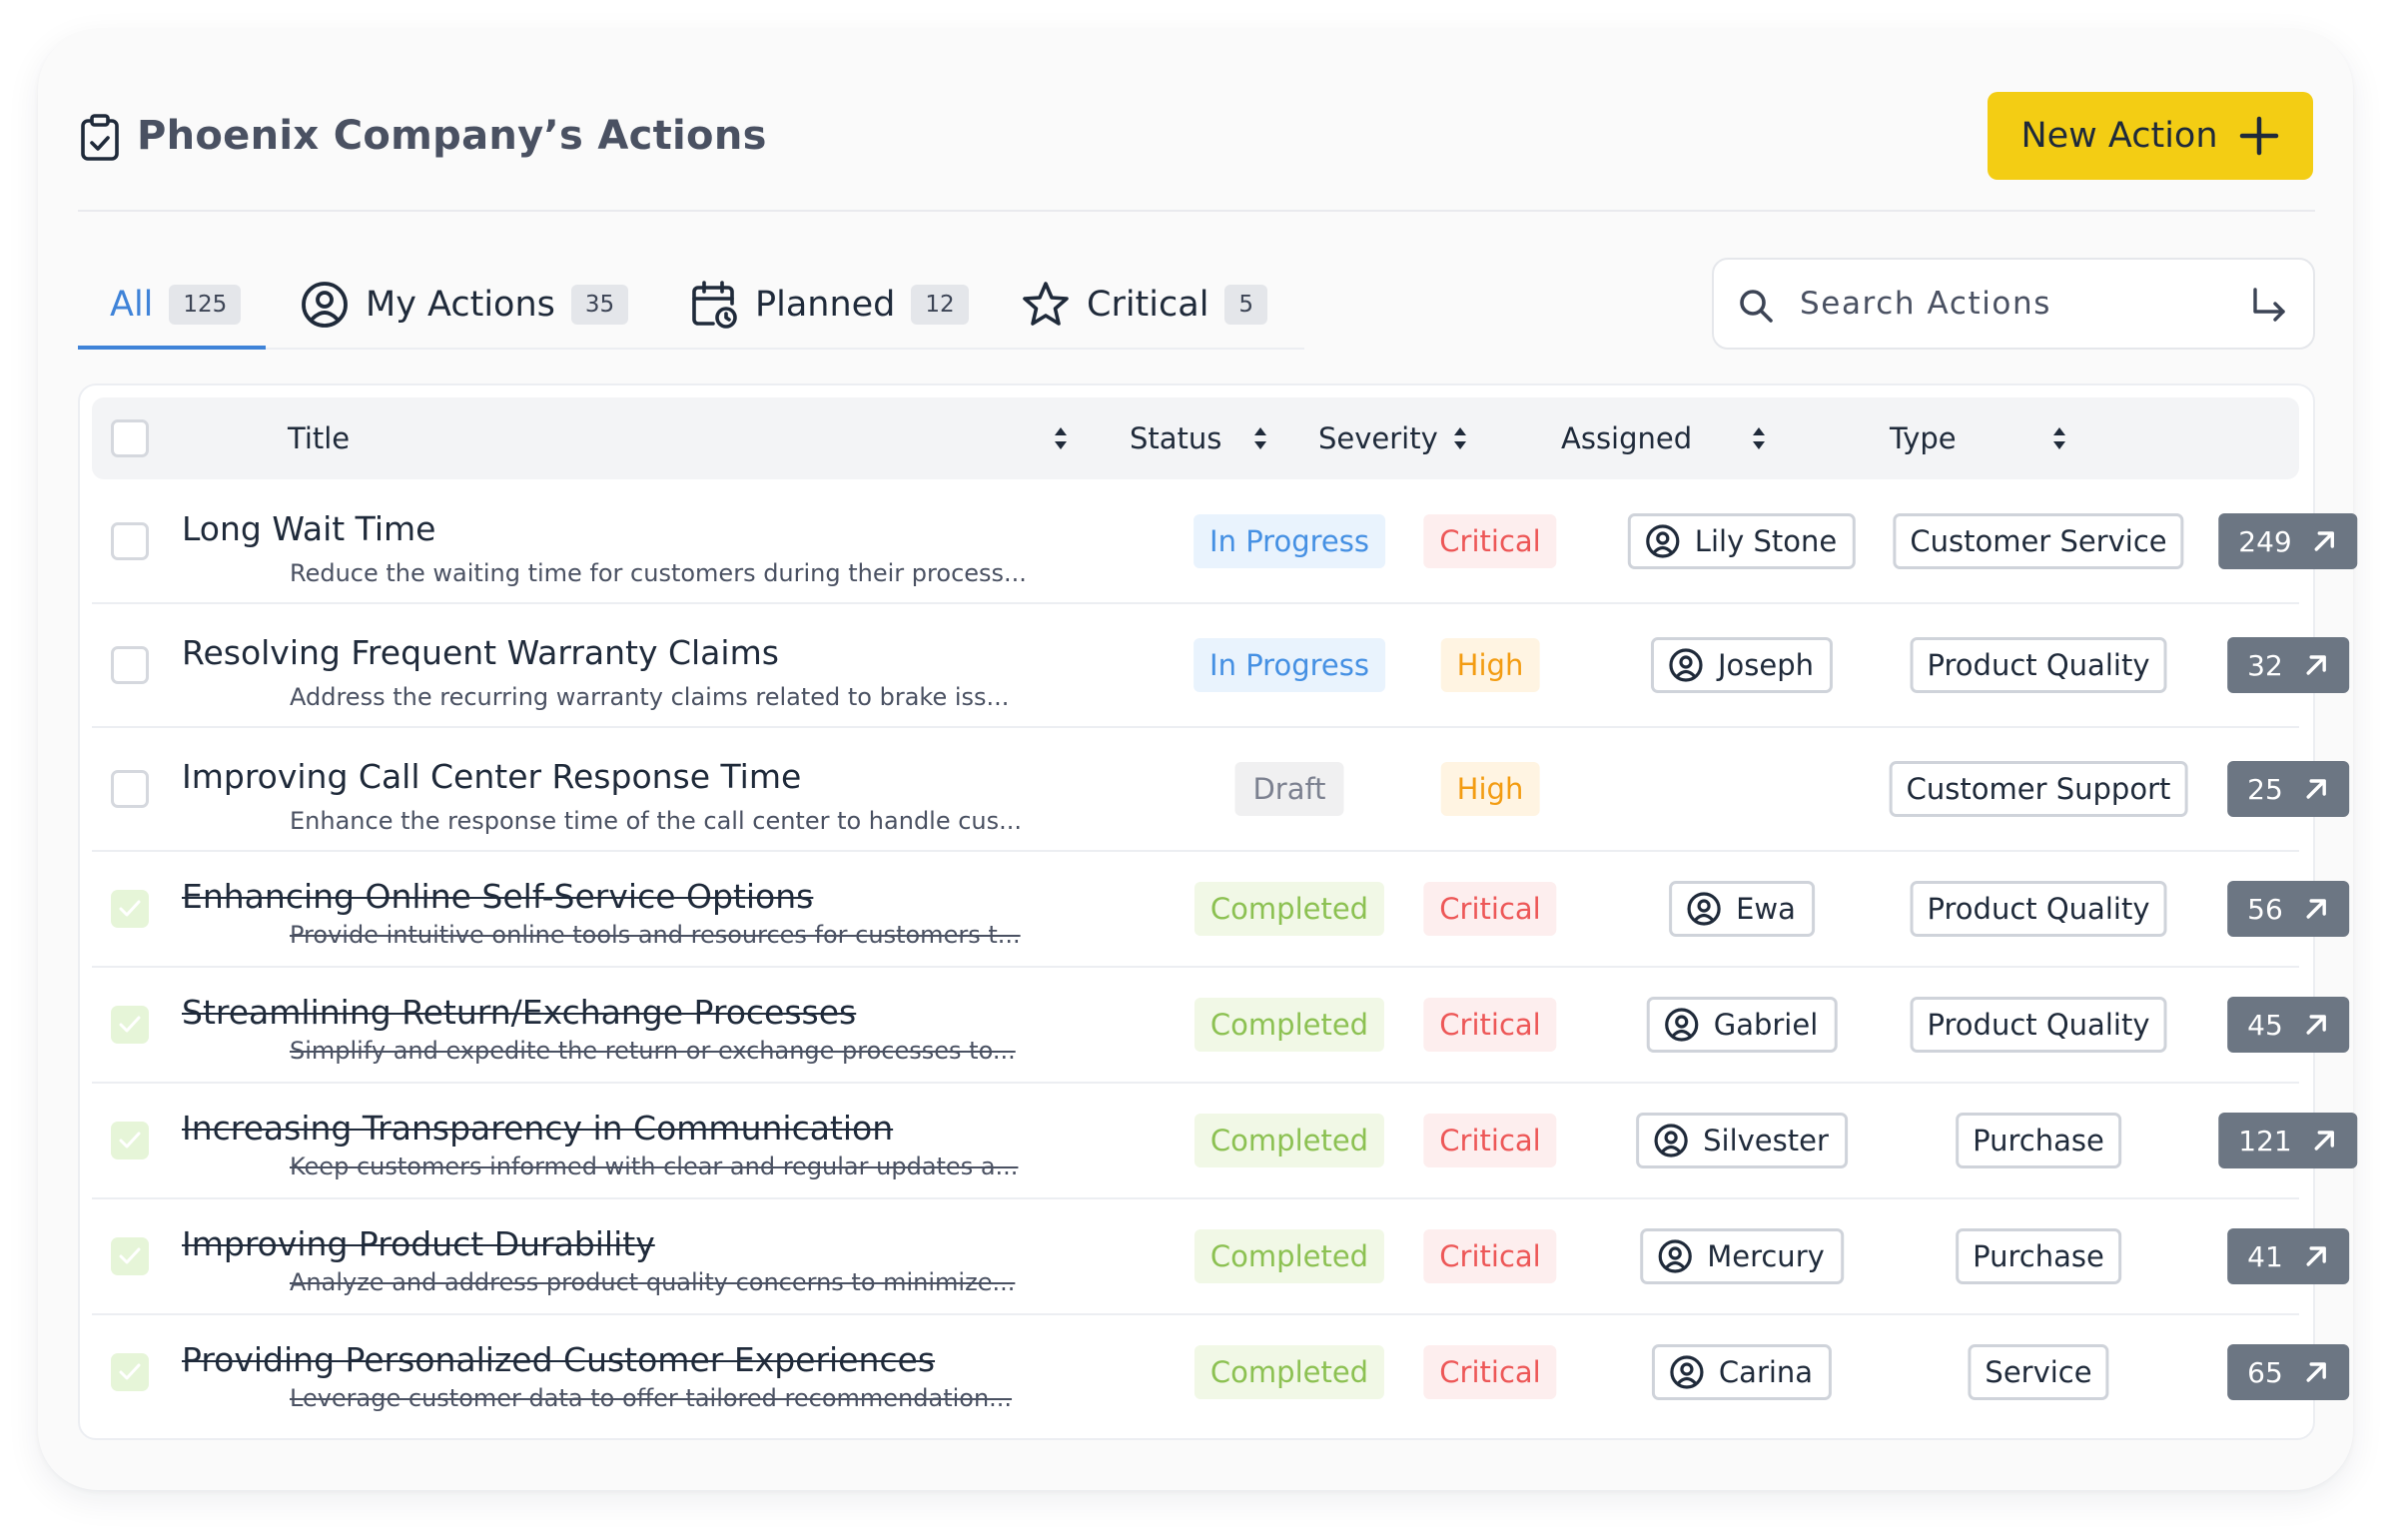  What do you see at coordinates (2265, 665) in the screenshot?
I see `action-count: 32` at bounding box center [2265, 665].